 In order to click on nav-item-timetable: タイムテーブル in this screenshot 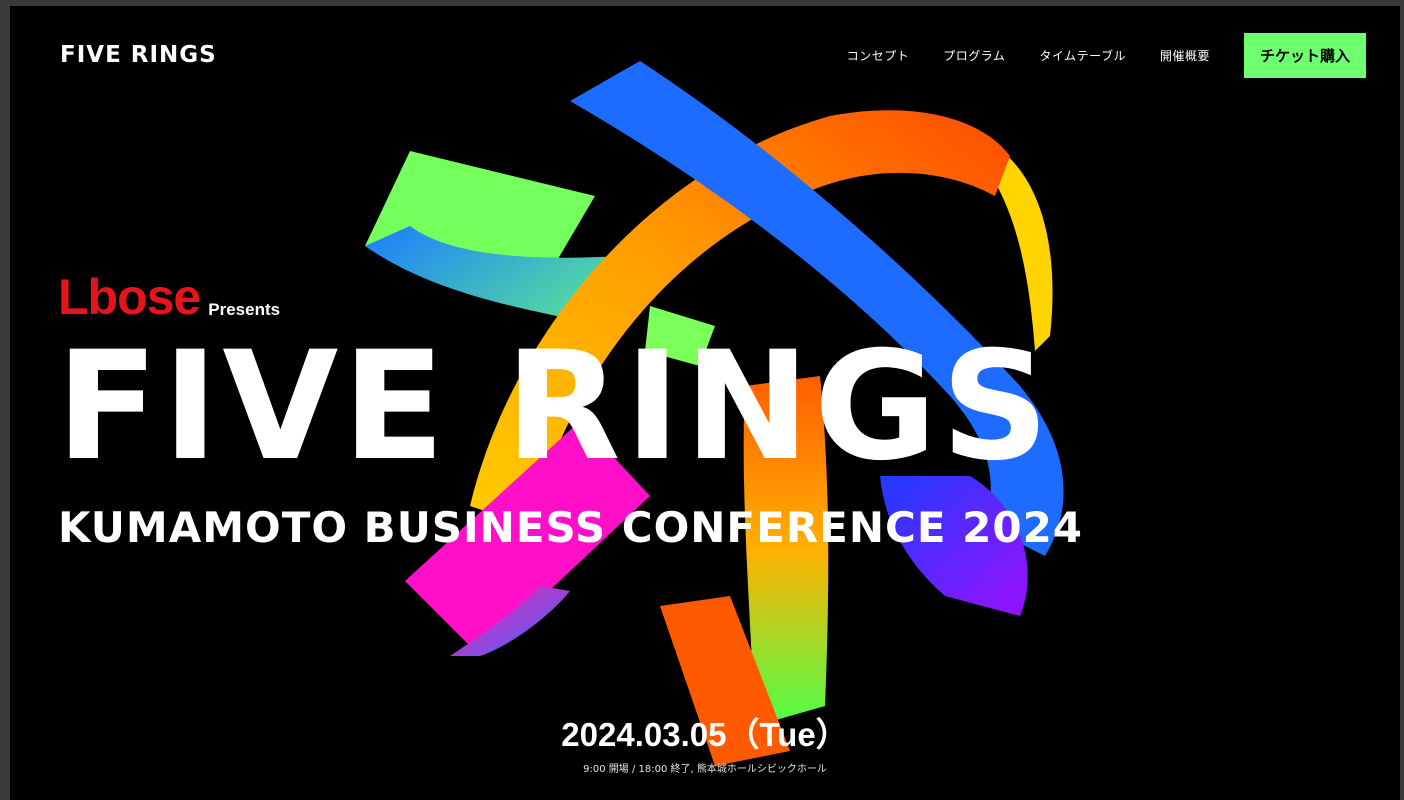, I will do `click(1082, 55)`.